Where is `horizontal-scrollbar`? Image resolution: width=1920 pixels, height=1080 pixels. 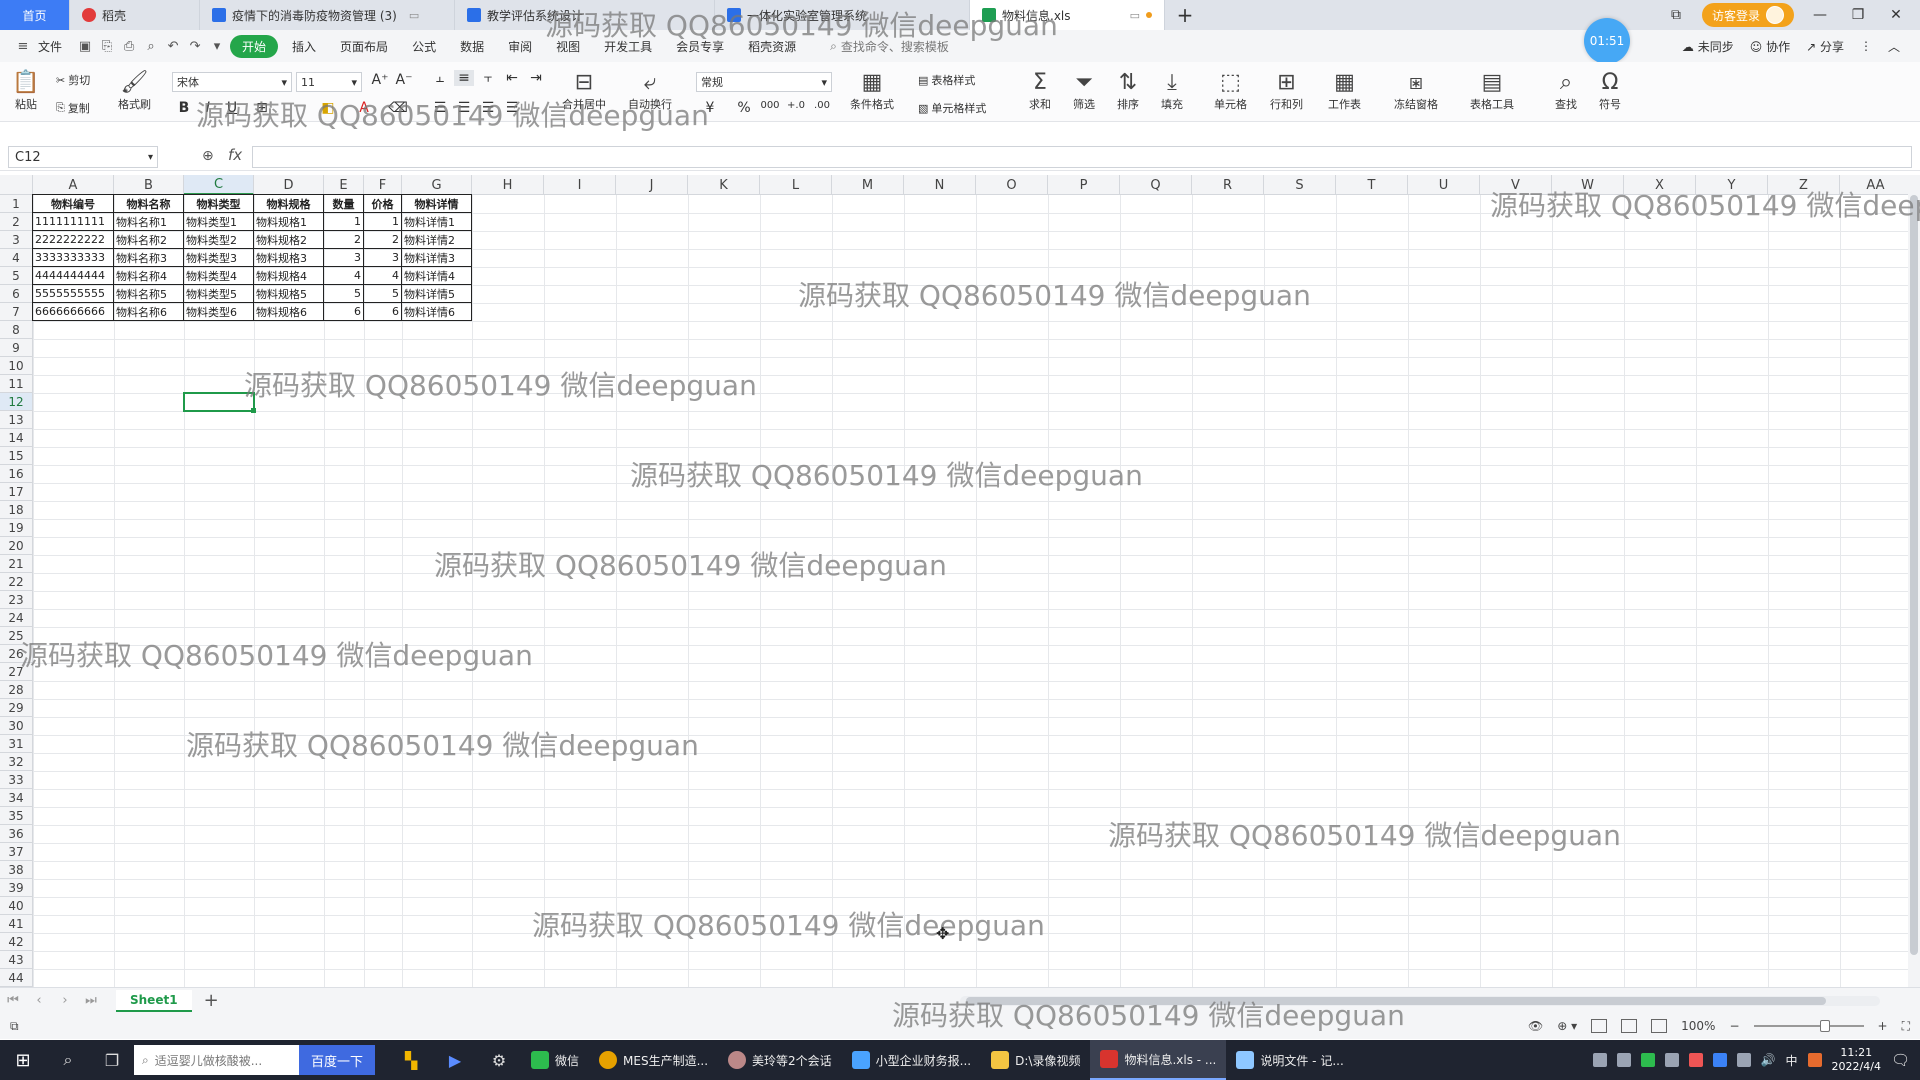 horizontal-scrollbar is located at coordinates (1420, 1001).